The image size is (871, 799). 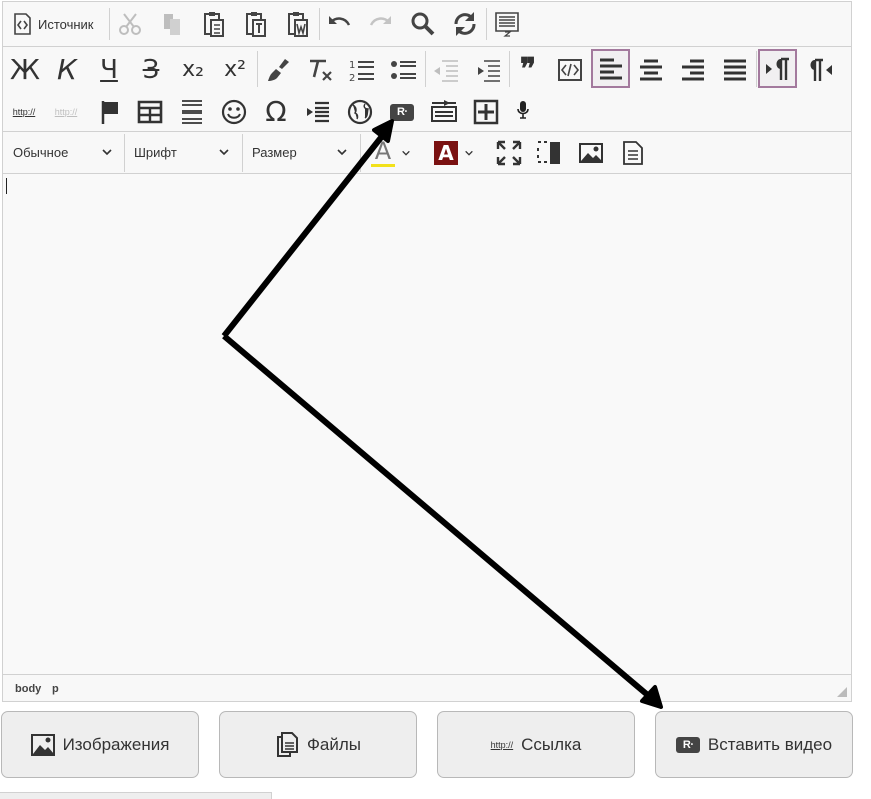 I want to click on image-icon, so click(x=591, y=153).